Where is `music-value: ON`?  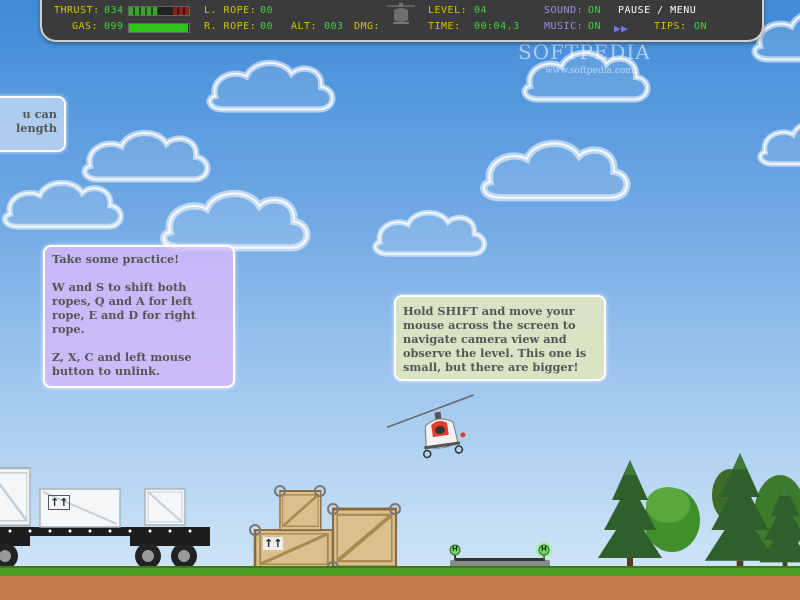
music-value: ON is located at coordinates (594, 27).